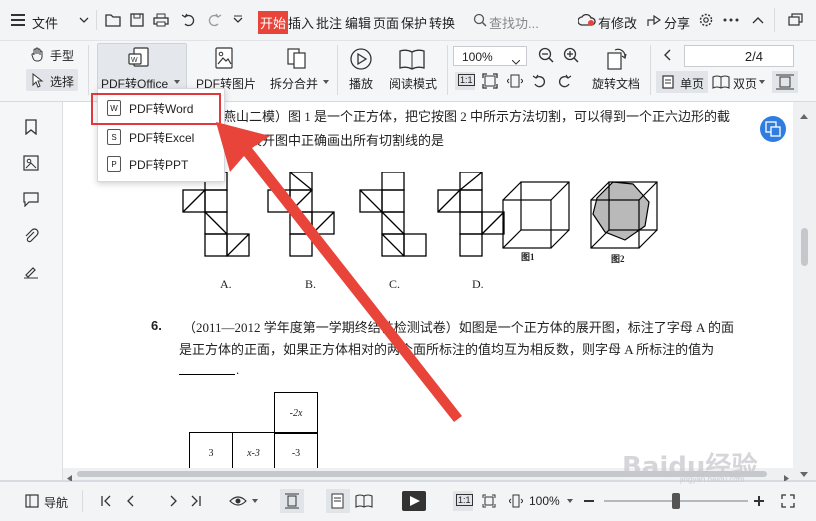 The height and width of the screenshot is (521, 816). What do you see at coordinates (546, 55) in the screenshot?
I see `zoom-out-icon` at bounding box center [546, 55].